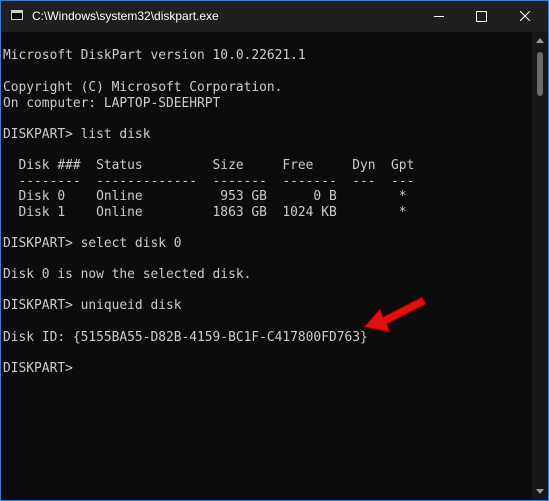 The image size is (549, 501). What do you see at coordinates (205, 196) in the screenshot?
I see `console-line: Disk 0 Online 953 GB 0 B *` at bounding box center [205, 196].